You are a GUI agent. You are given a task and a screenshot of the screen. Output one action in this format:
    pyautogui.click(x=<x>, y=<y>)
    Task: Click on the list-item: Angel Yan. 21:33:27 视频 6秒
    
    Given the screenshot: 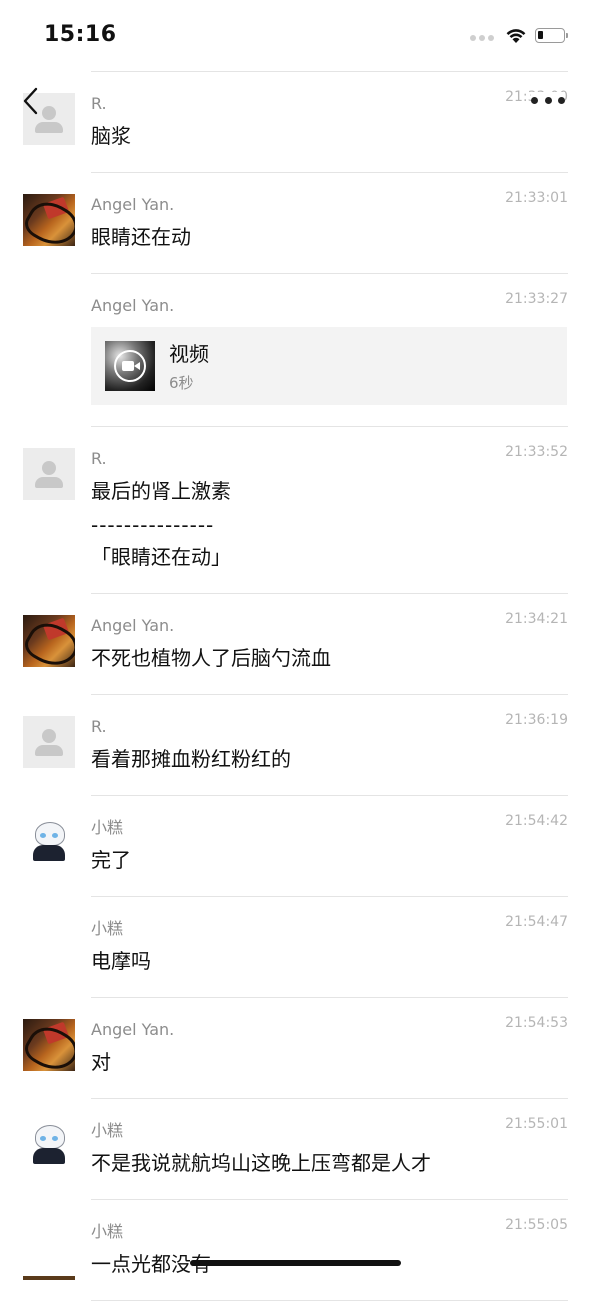 What is the action you would take?
    pyautogui.click(x=295, y=350)
    